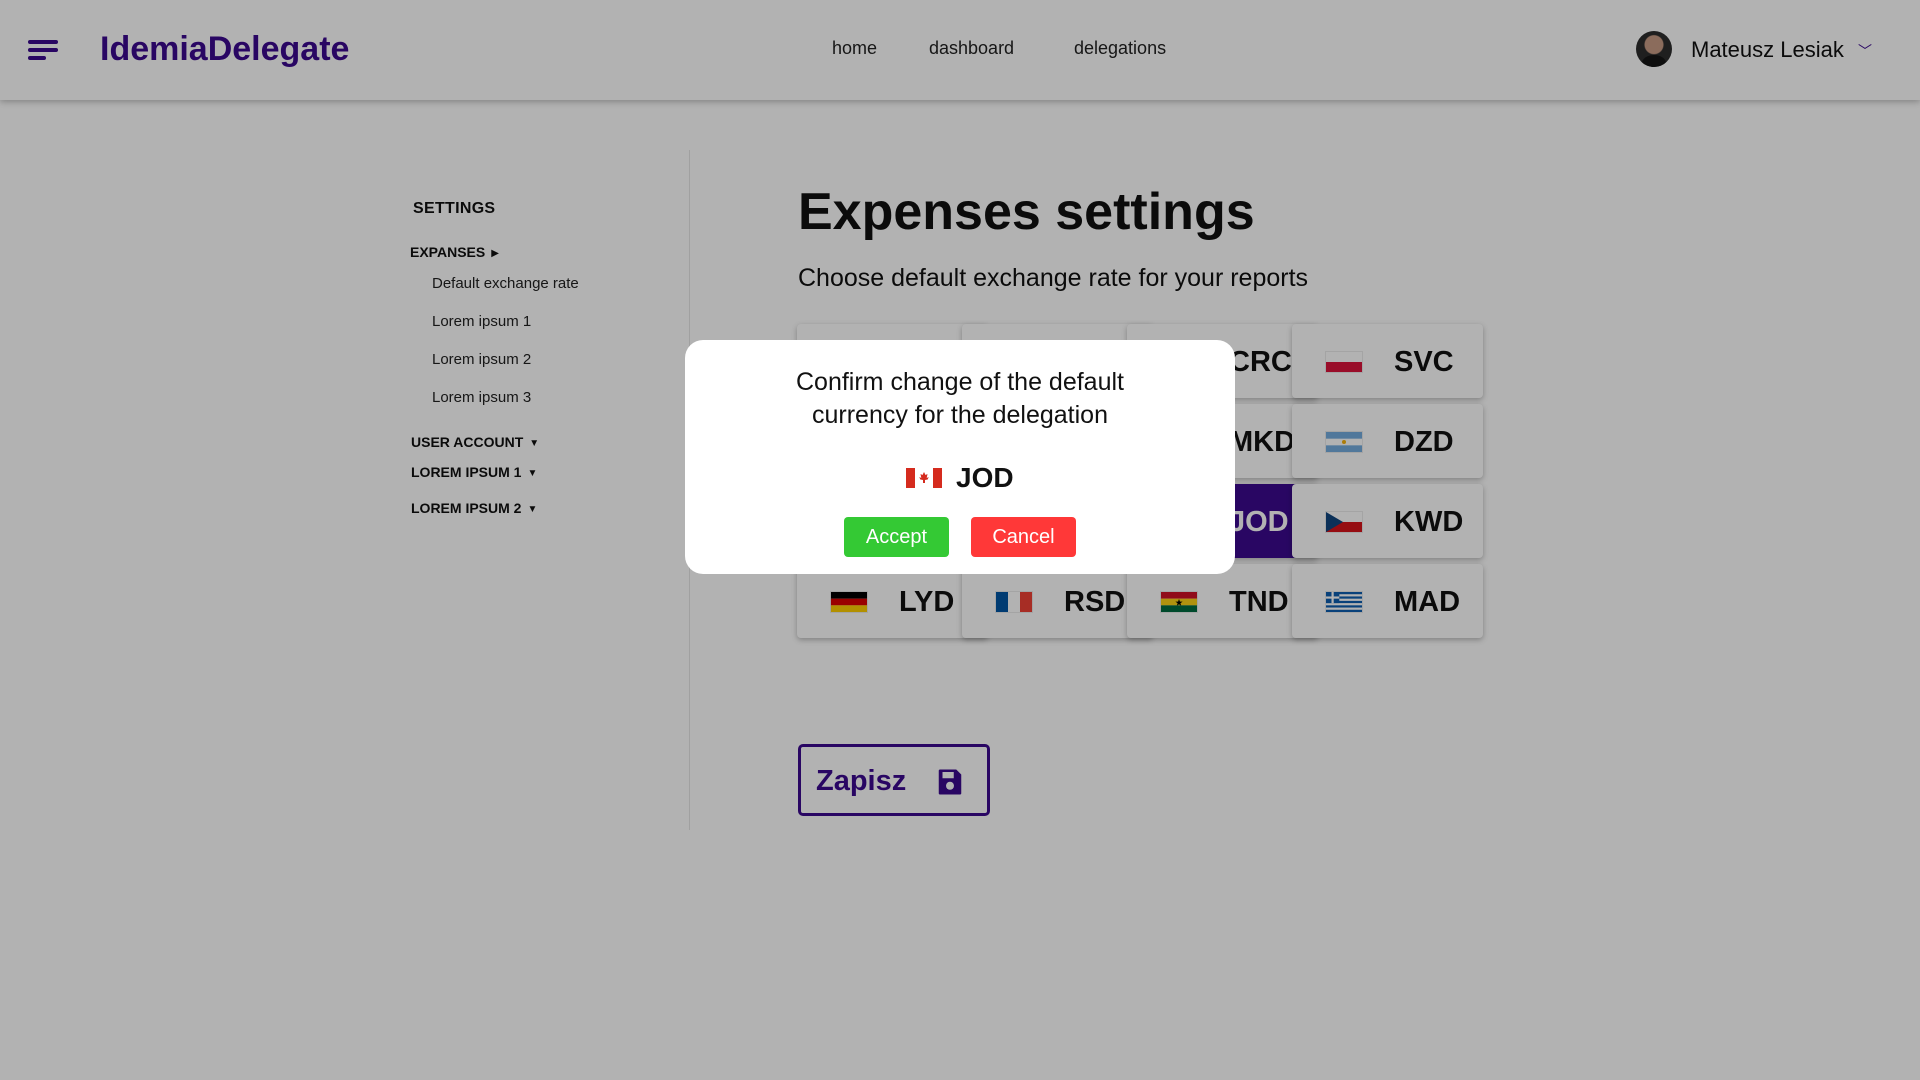  What do you see at coordinates (960, 382) in the screenshot?
I see `dialog-message-line-1: Confirm change of the default` at bounding box center [960, 382].